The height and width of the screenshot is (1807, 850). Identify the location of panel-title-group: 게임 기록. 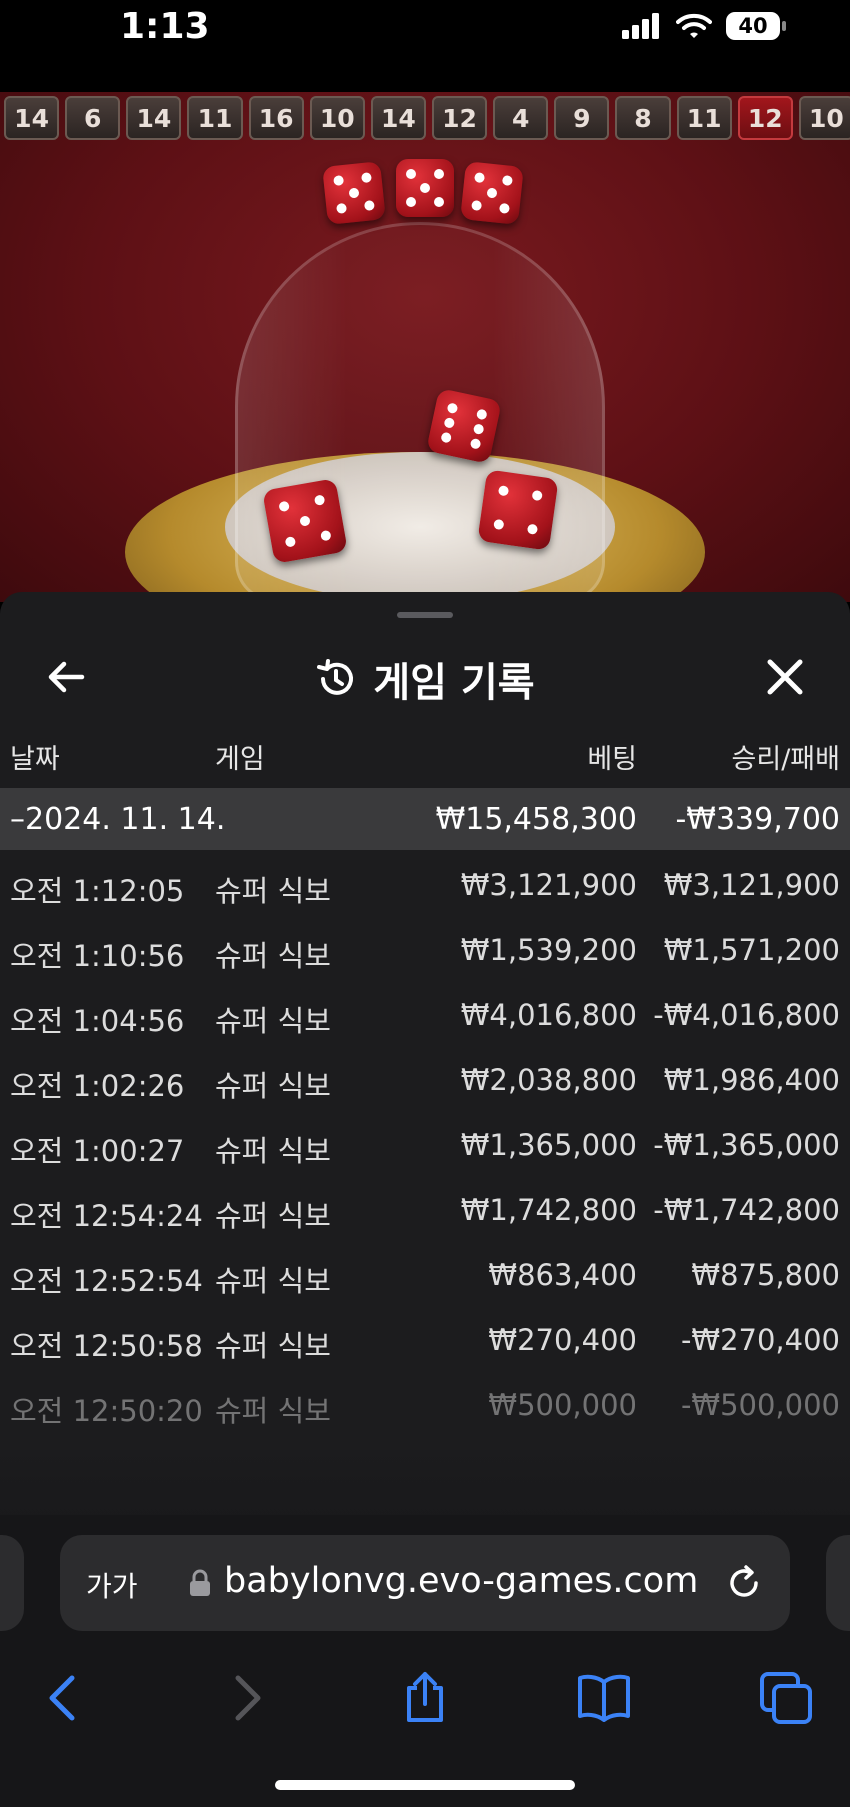
(425, 679).